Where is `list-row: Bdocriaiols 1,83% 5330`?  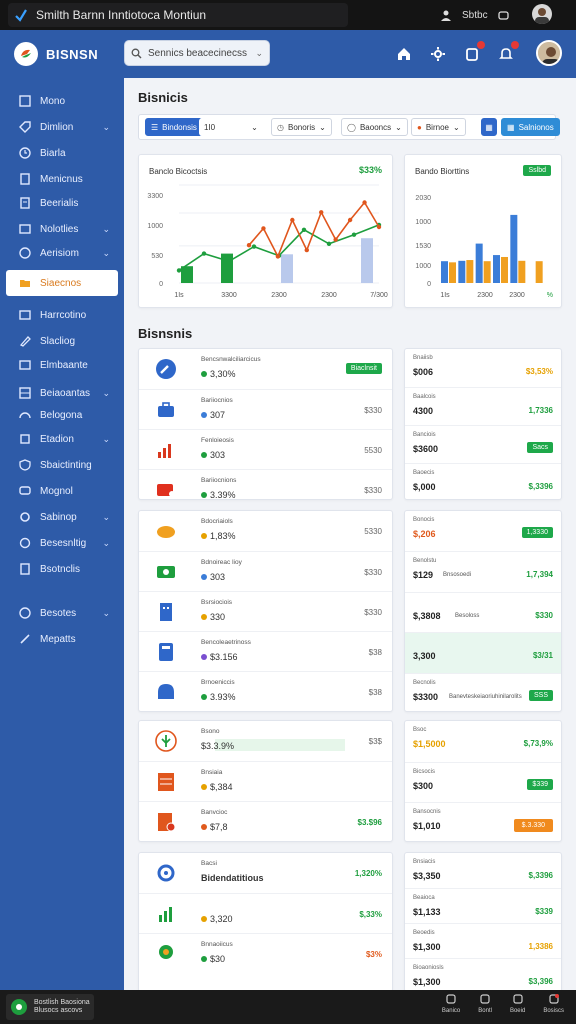
list-row: Bdocriaiols 1,83% 5330 is located at coordinates (265, 531).